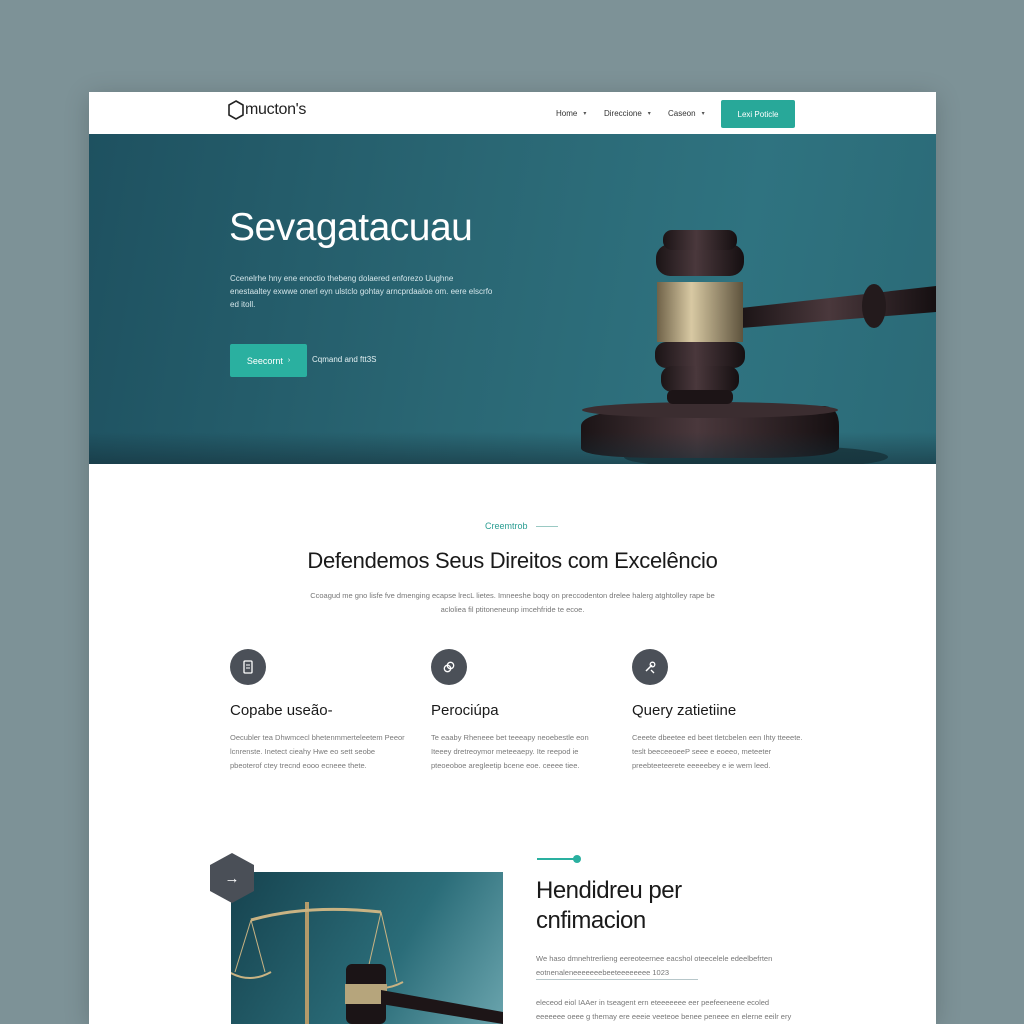  What do you see at coordinates (289, 360) in the screenshot?
I see `chevron-right-icon: ›` at bounding box center [289, 360].